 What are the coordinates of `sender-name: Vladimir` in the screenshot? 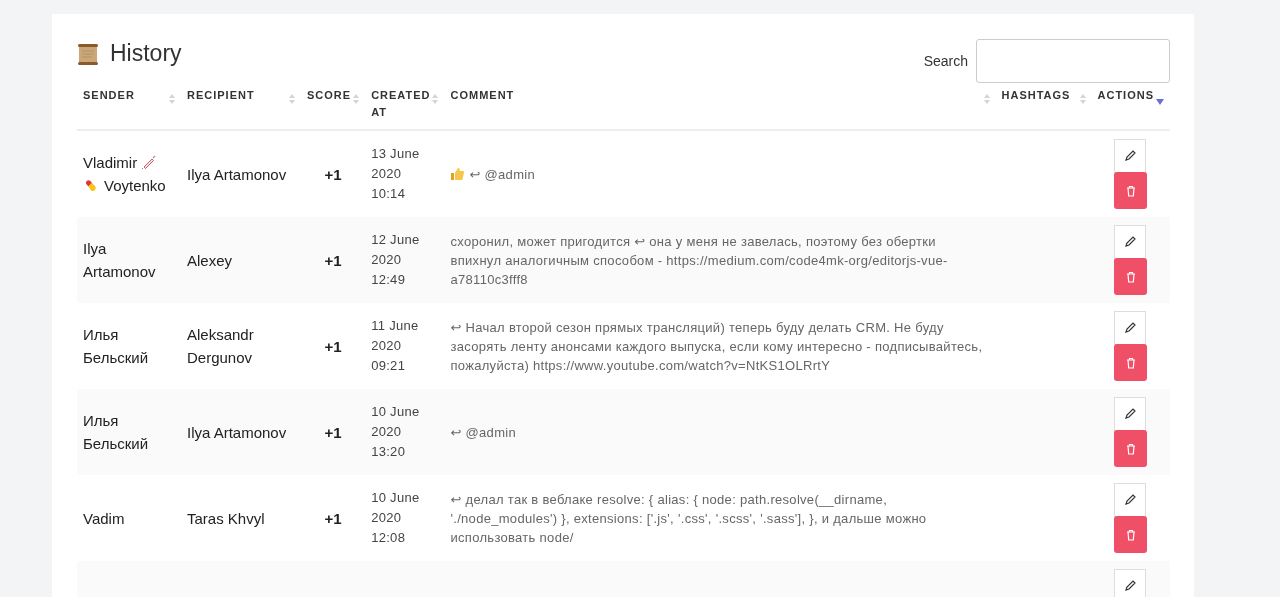 It's located at (110, 162).